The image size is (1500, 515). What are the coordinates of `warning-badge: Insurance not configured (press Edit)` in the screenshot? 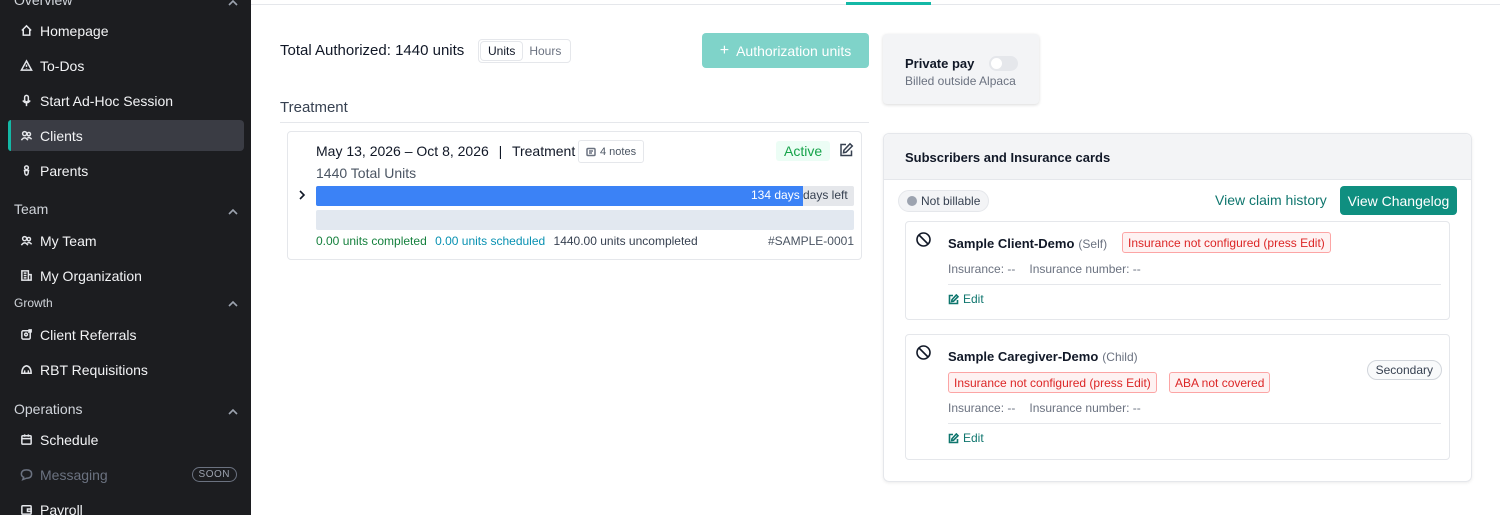 It's located at (1226, 242).